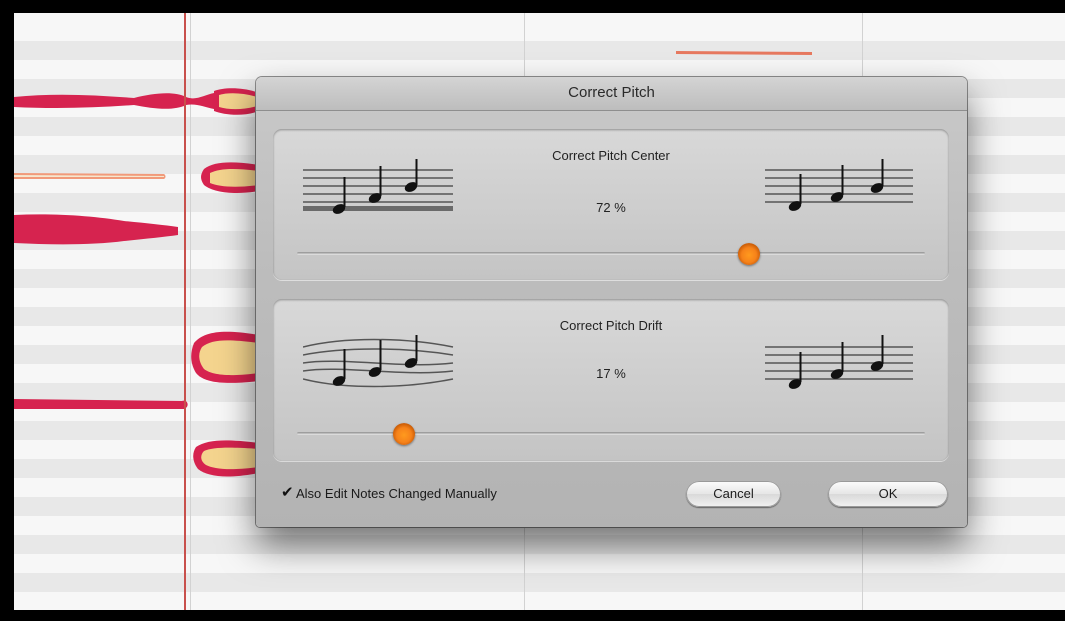 Image resolution: width=1065 pixels, height=621 pixels. Describe the element at coordinates (839, 362) in the screenshot. I see `drift-corrected-icon` at that location.